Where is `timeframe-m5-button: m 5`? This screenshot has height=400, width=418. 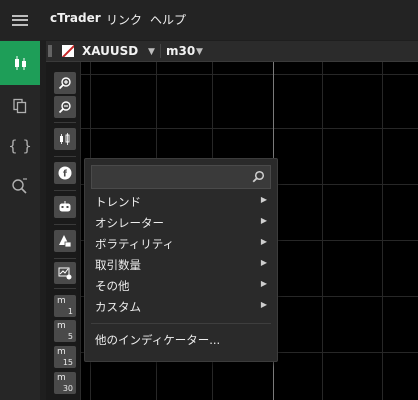 timeframe-m5-button: m 5 is located at coordinates (65, 331).